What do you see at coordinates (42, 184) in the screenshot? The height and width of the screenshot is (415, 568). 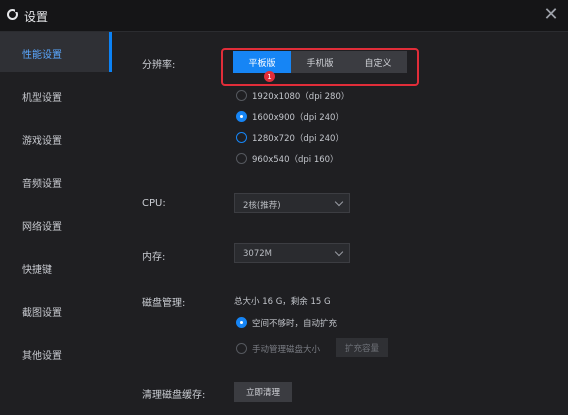 I see `sidebar-item-label: 音频设置` at bounding box center [42, 184].